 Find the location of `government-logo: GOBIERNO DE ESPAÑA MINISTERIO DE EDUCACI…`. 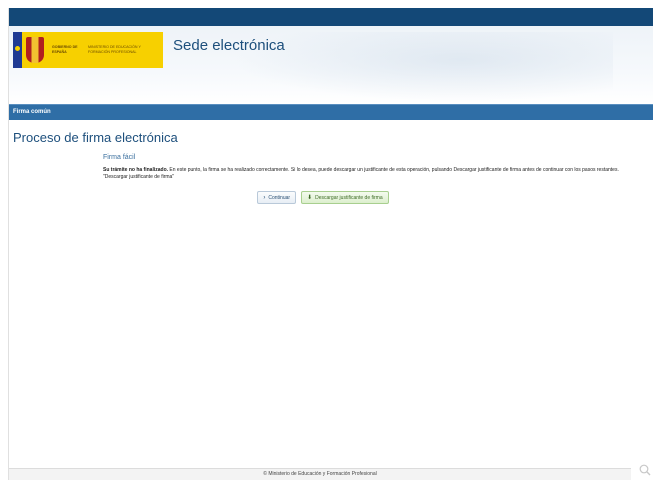

government-logo: GOBIERNO DE ESPAÑA MINISTERIO DE EDUCACI… is located at coordinates (88, 50).